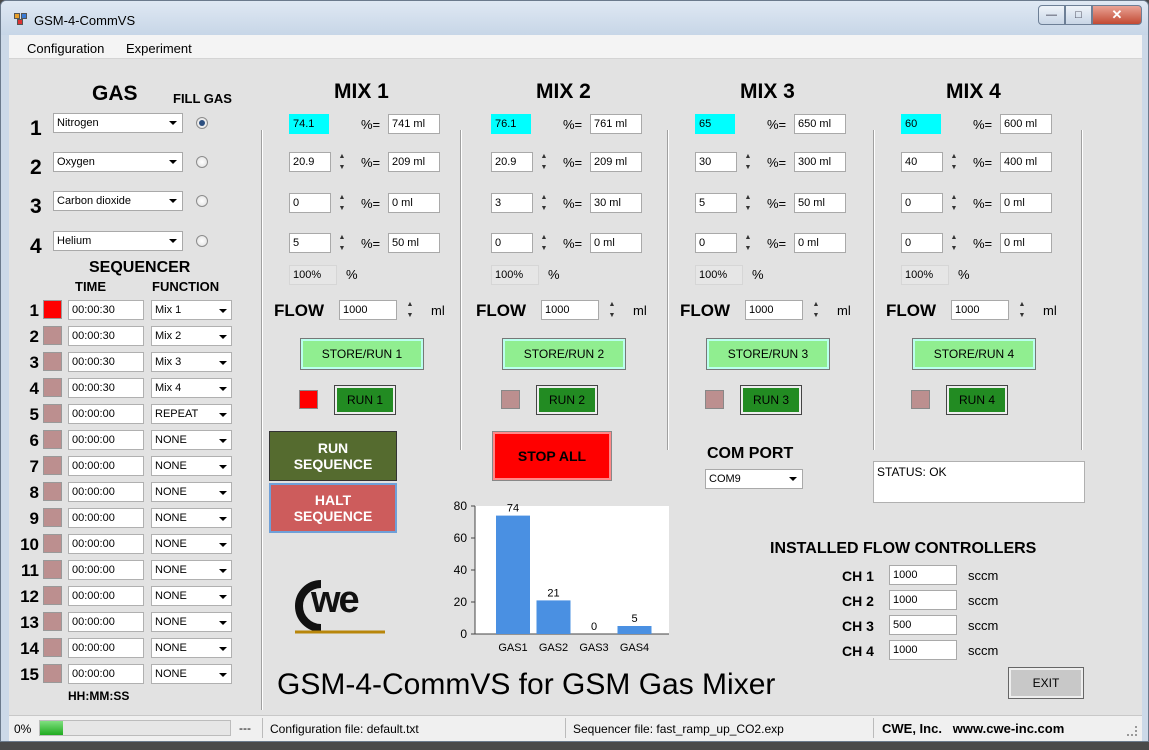 This screenshot has width=1149, height=750. What do you see at coordinates (564, 354) in the screenshot?
I see `store-run-button-2: STORE/RUN 2` at bounding box center [564, 354].